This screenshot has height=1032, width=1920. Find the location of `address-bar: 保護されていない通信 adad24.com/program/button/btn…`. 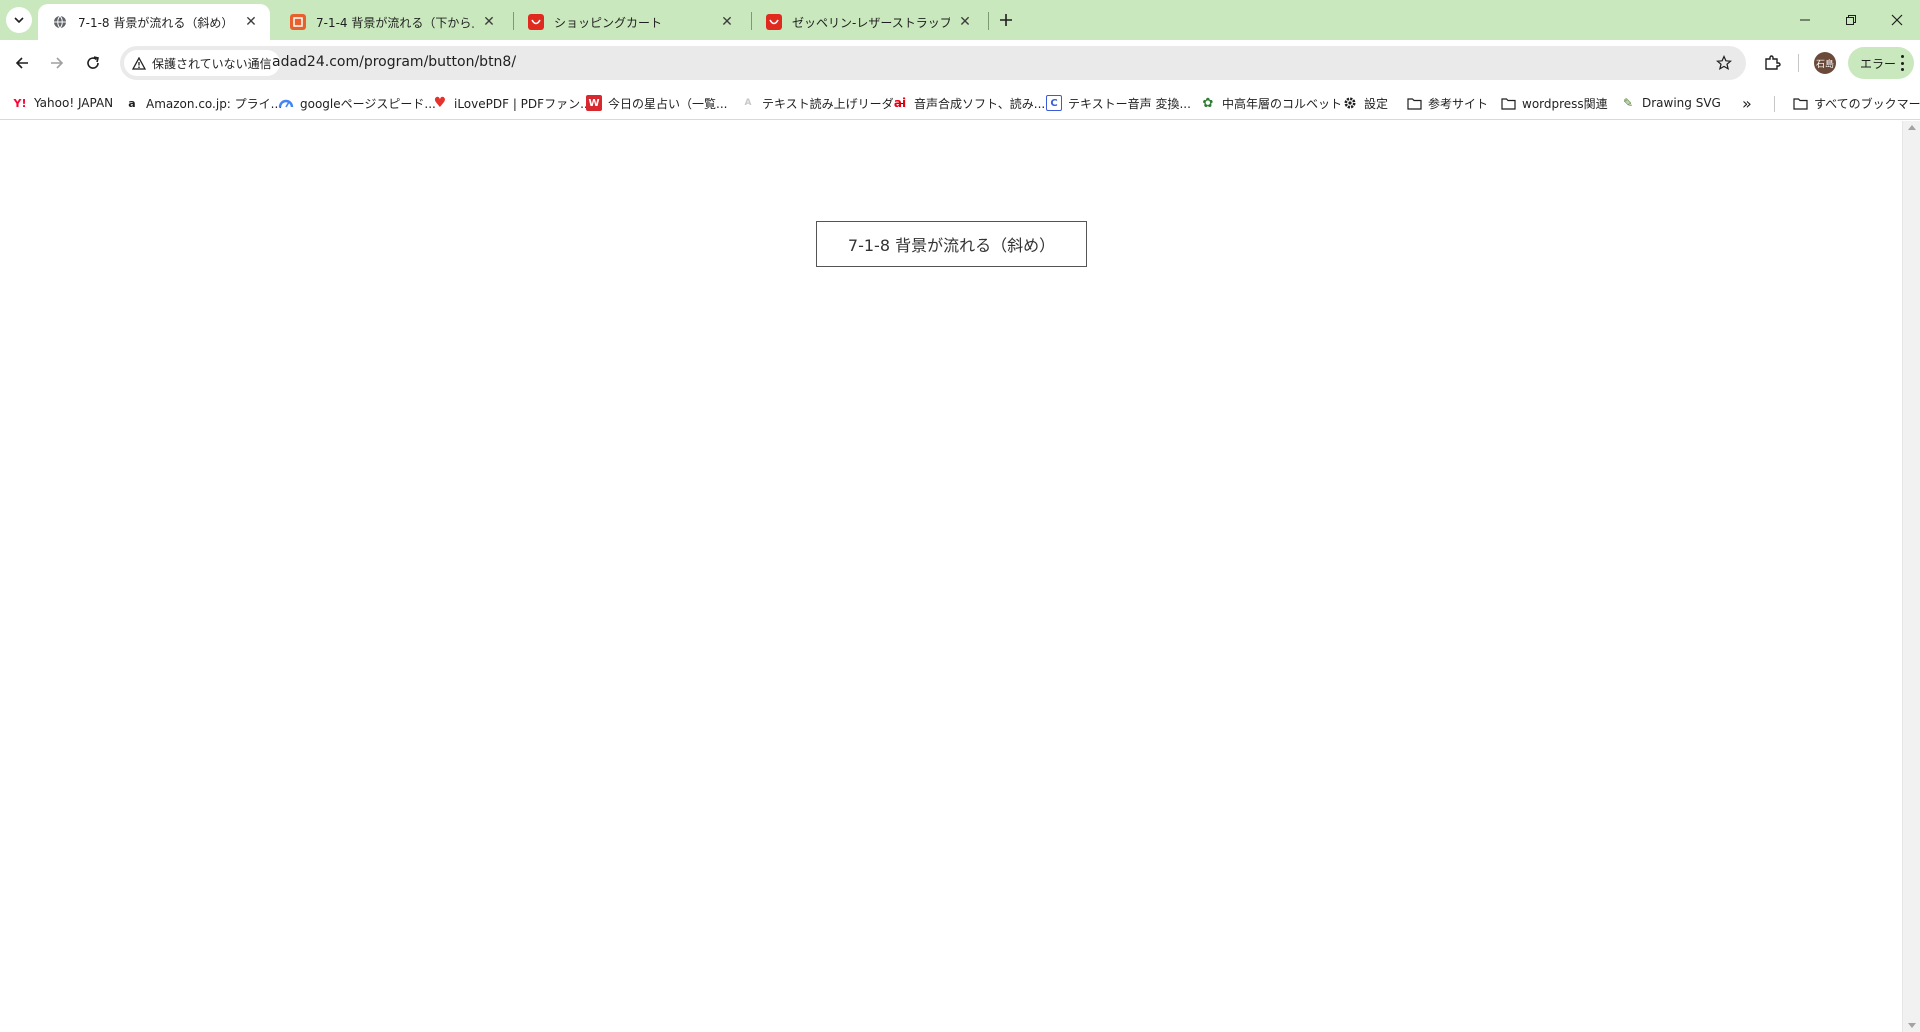

address-bar: 保護されていない通信 adad24.com/program/button/btn… is located at coordinates (933, 63).